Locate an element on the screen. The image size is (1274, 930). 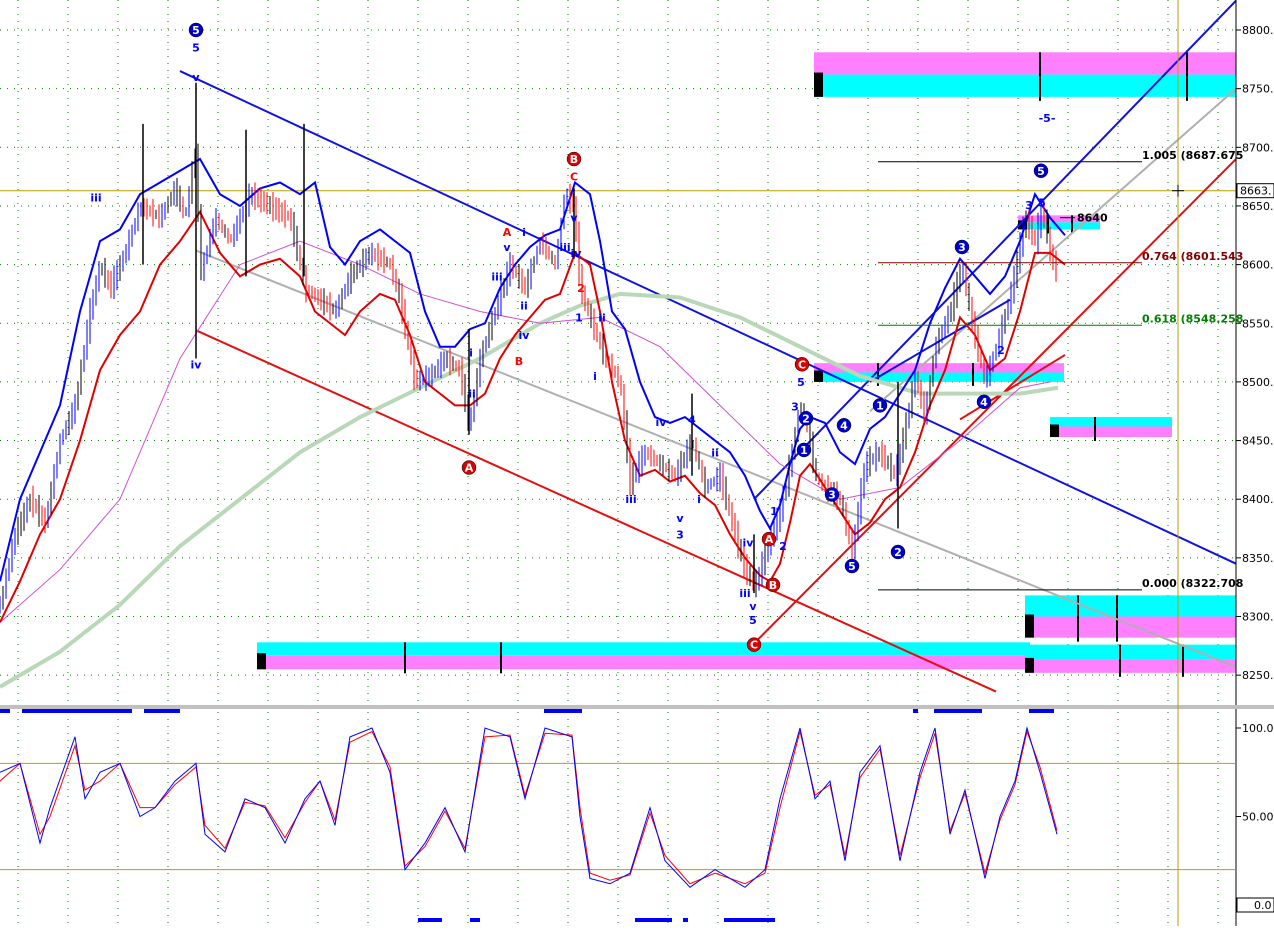
price-tick-label: 8250. is located at coordinates (1258, 675).